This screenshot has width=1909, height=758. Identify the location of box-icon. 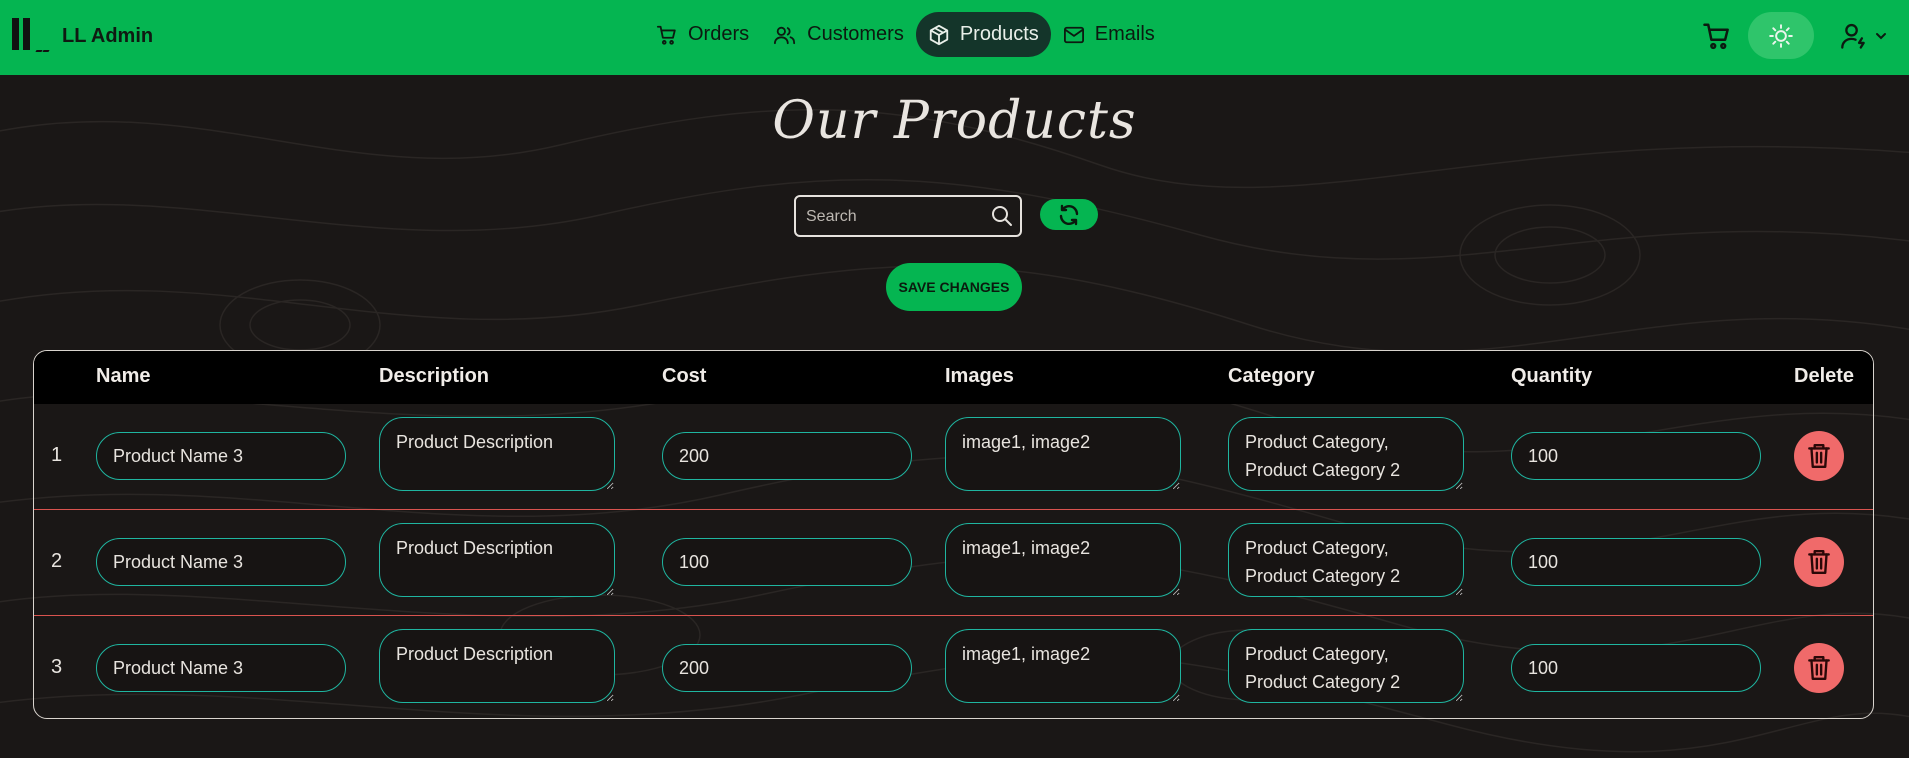
(938, 34).